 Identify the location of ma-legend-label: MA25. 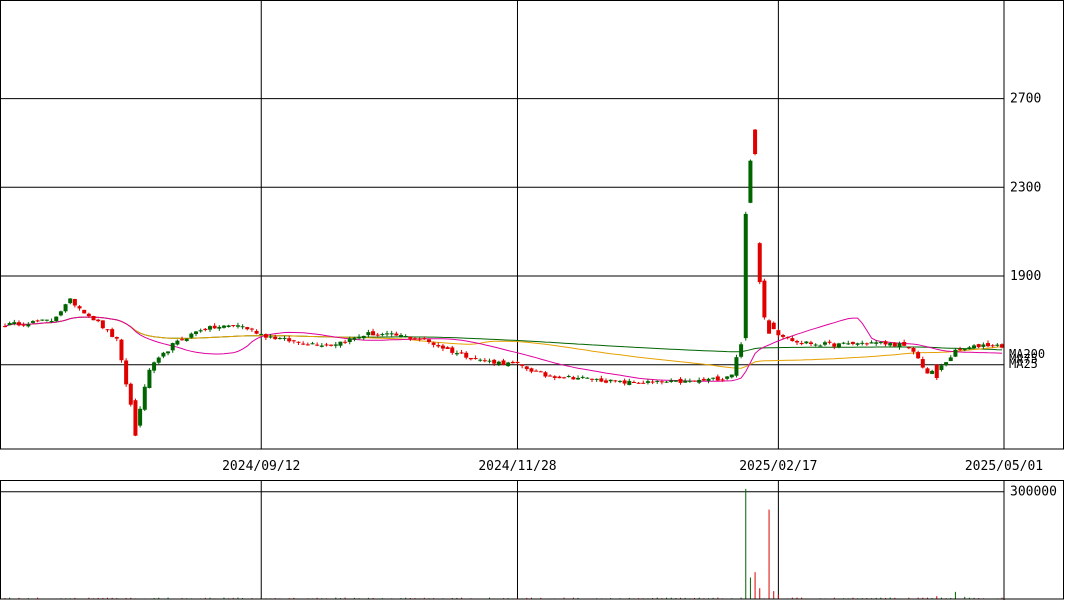
(1023, 364).